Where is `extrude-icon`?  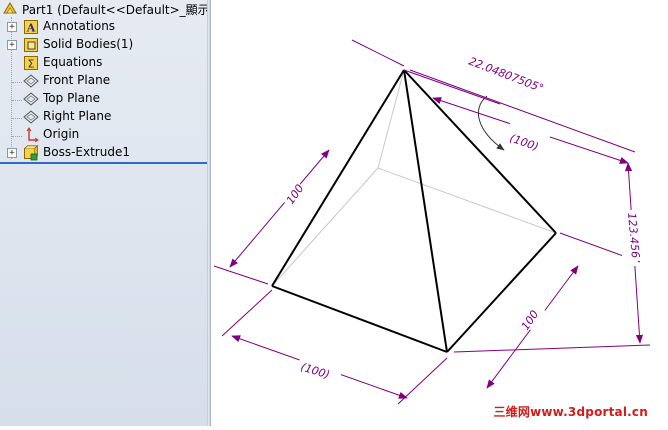 extrude-icon is located at coordinates (31, 152).